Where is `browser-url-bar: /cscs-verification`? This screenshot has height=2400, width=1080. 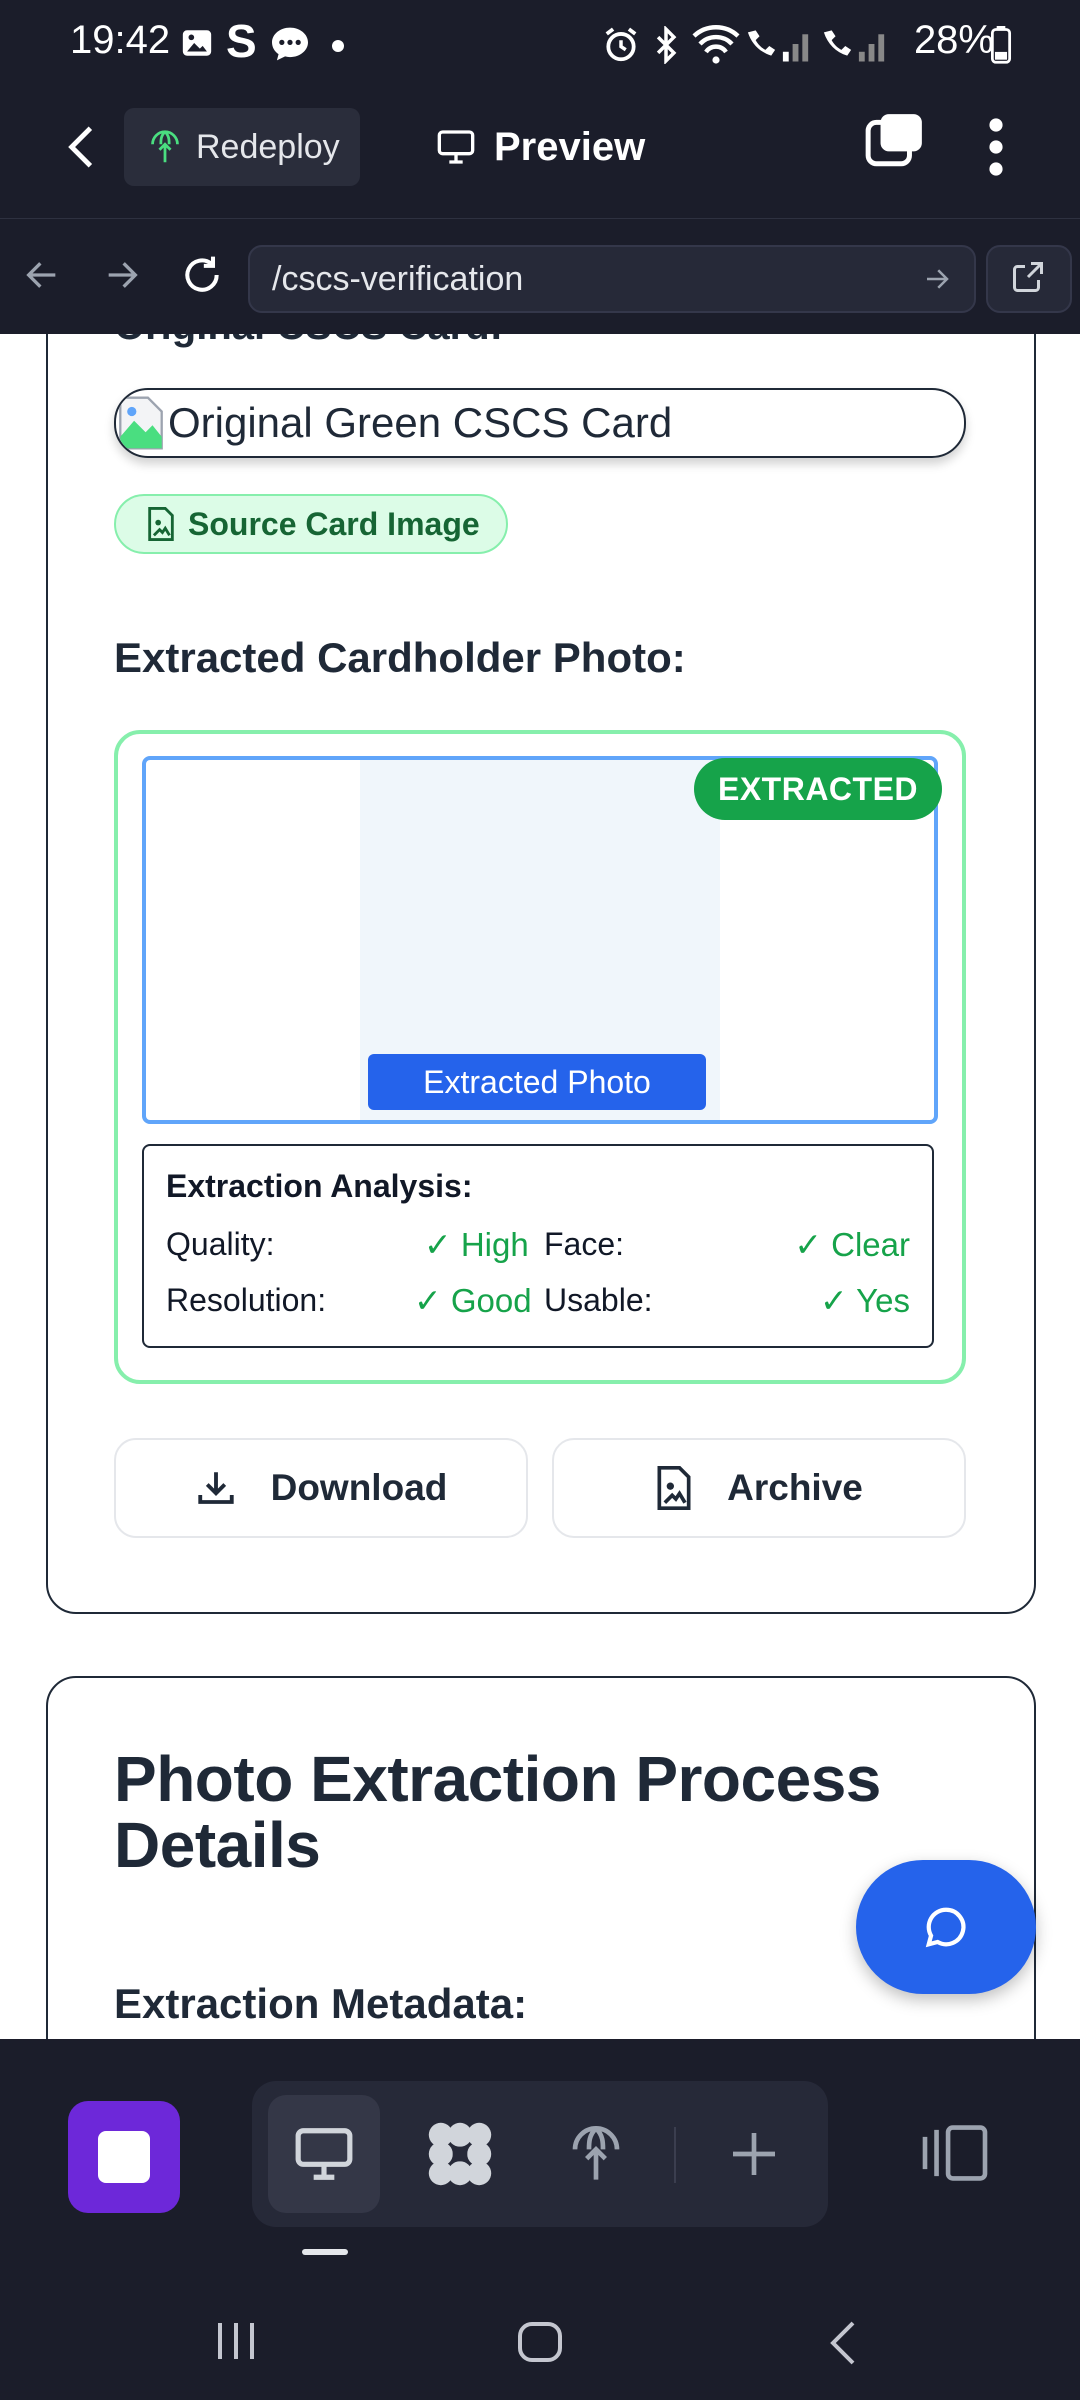
browser-url-bar: /cscs-verification is located at coordinates (540, 276).